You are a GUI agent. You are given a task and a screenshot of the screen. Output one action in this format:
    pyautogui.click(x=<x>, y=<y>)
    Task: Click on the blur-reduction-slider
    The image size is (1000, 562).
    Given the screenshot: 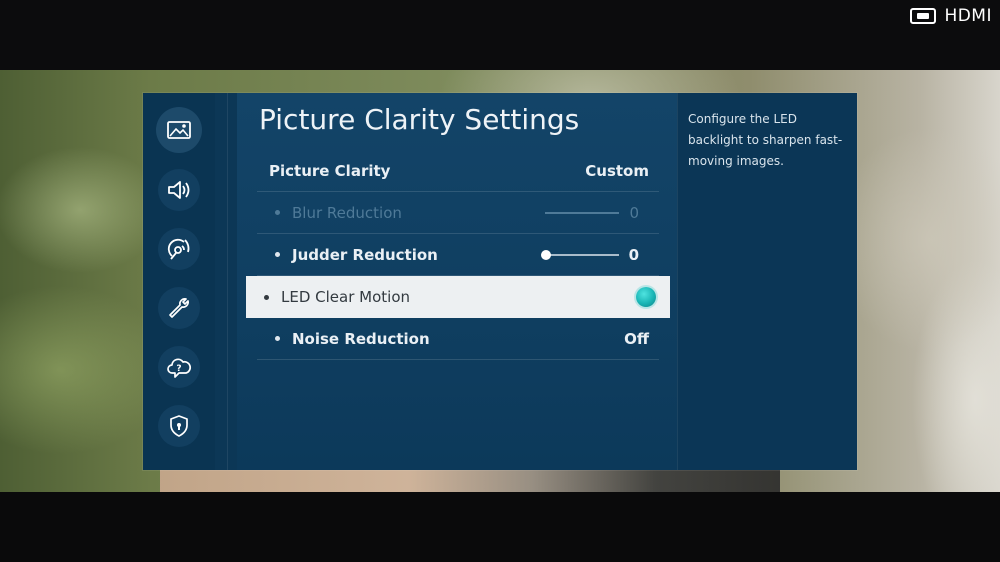 What is the action you would take?
    pyautogui.click(x=582, y=212)
    